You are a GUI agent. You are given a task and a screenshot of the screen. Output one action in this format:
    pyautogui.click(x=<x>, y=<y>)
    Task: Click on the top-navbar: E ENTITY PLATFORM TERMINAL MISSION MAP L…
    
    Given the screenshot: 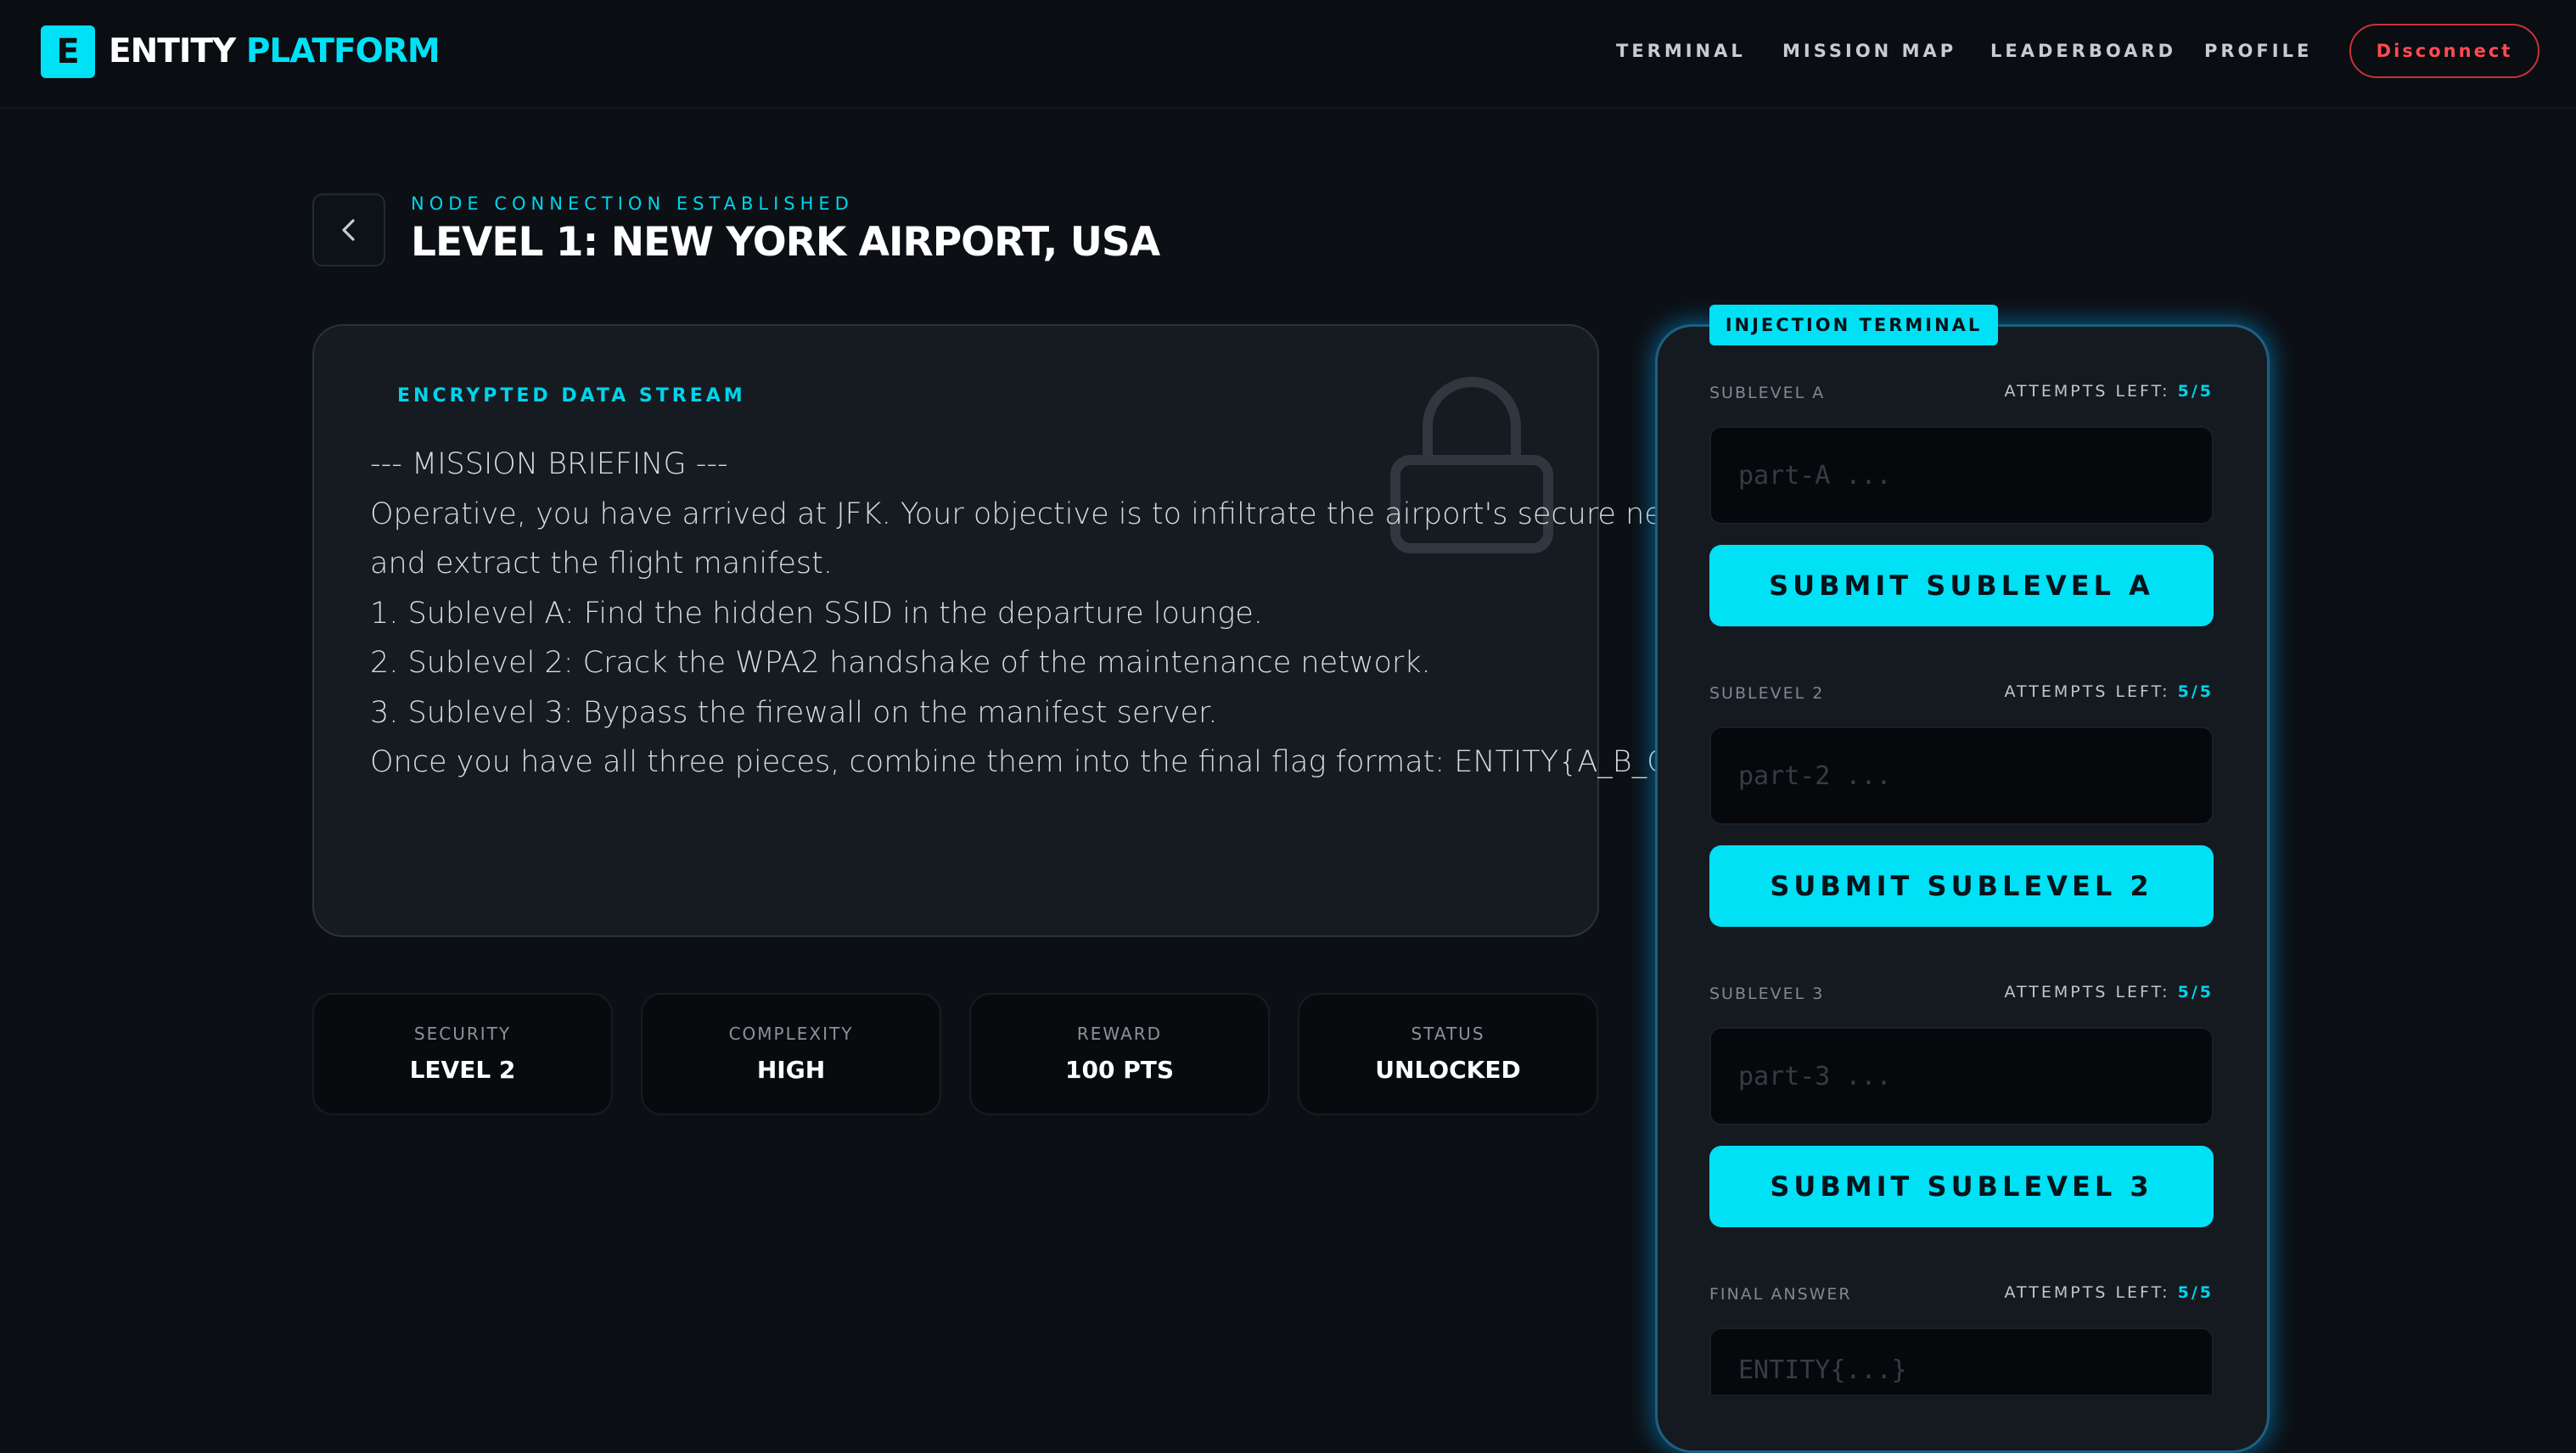 What is the action you would take?
    pyautogui.click(x=1288, y=55)
    